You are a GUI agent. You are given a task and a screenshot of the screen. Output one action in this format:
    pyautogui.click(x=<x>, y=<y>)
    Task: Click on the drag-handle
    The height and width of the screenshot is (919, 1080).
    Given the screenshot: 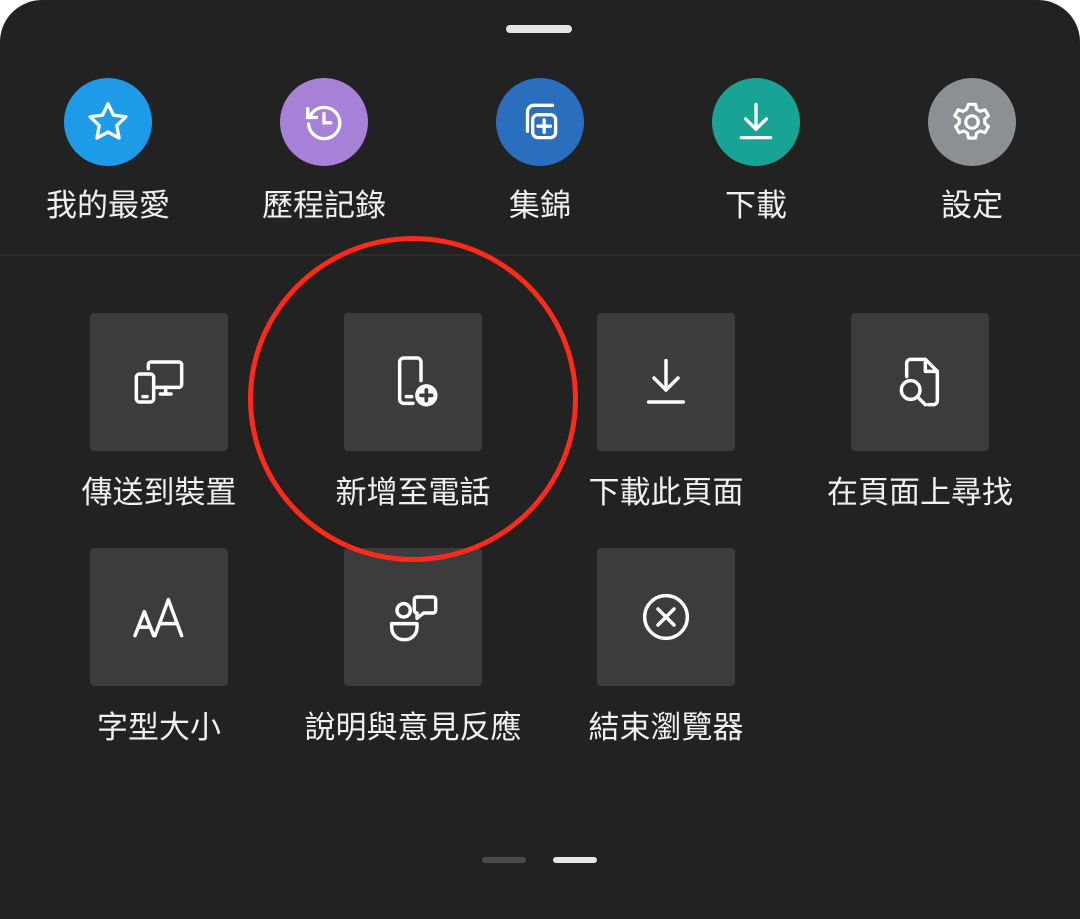 What is the action you would take?
    pyautogui.click(x=539, y=29)
    